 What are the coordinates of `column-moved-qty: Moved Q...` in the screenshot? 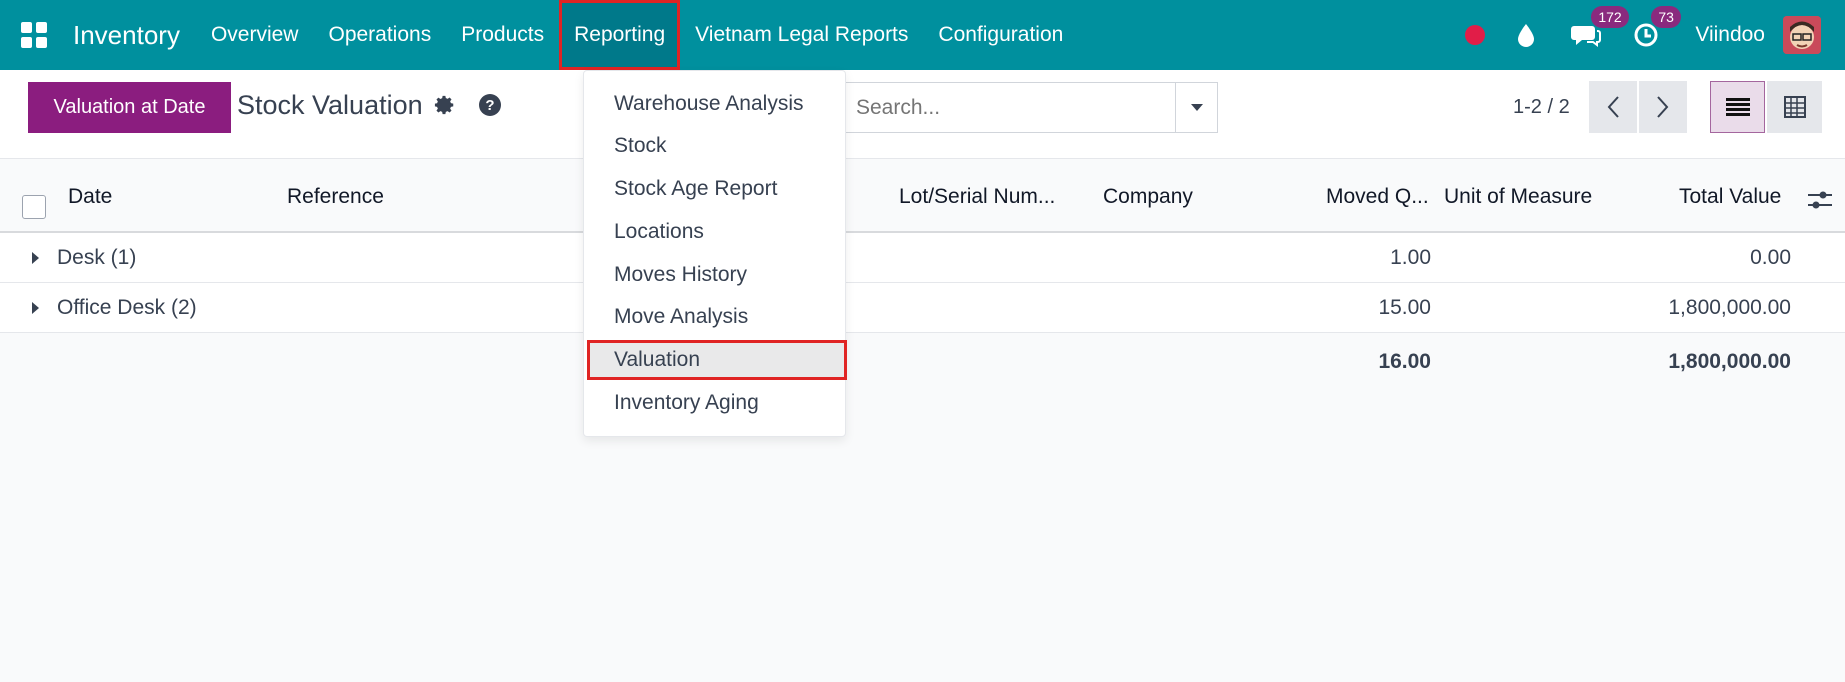 It's located at (1377, 197).